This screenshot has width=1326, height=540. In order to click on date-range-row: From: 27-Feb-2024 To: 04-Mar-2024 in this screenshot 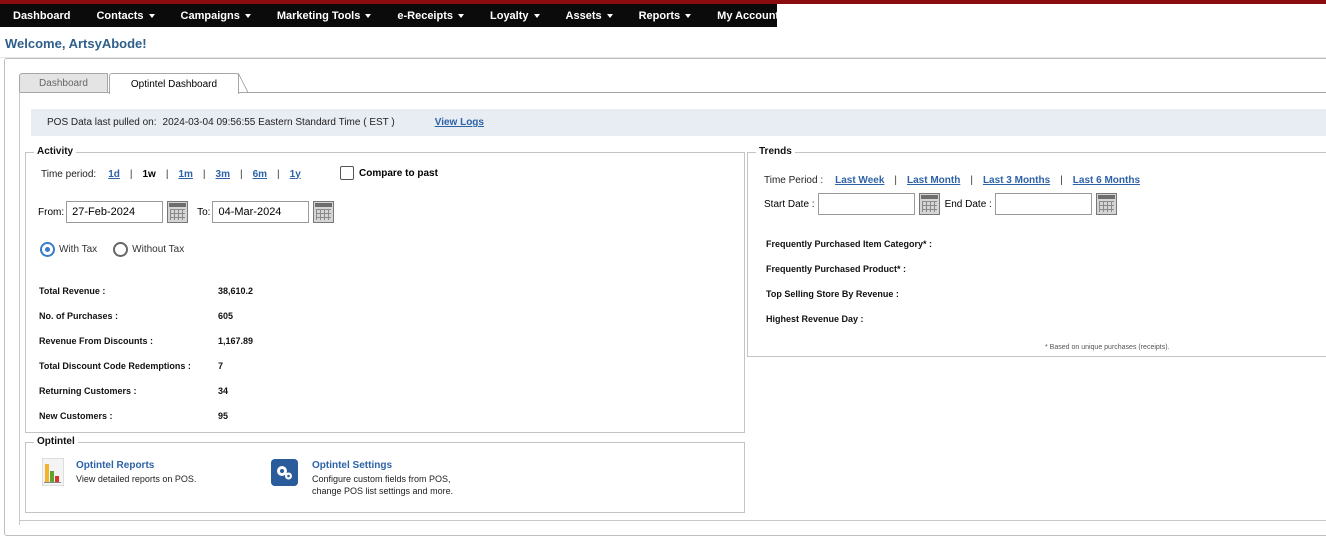, I will do `click(186, 212)`.